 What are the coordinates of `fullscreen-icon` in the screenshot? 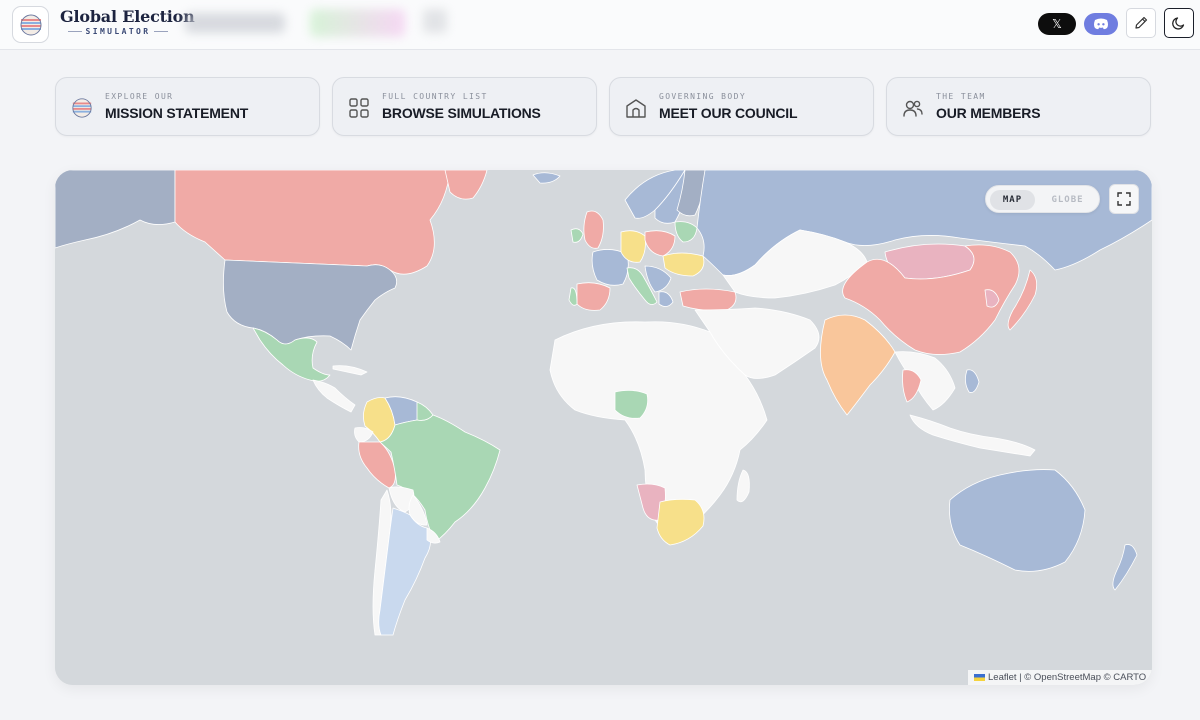 It's located at (1124, 199).